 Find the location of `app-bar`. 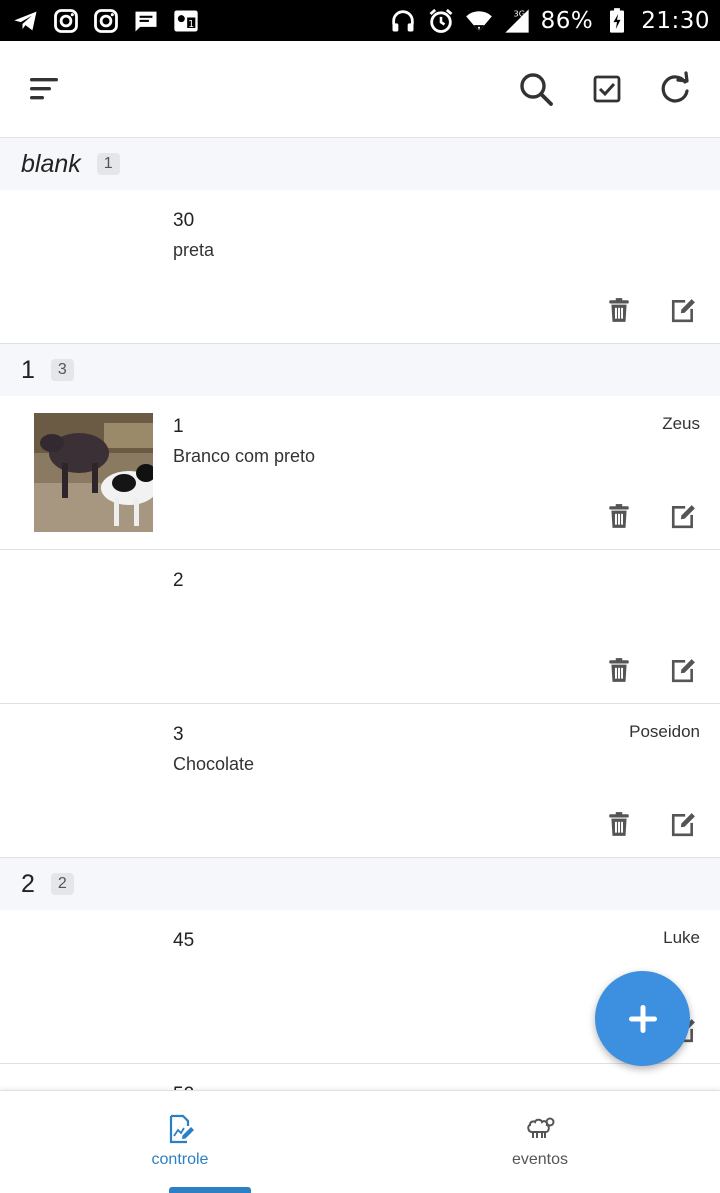

app-bar is located at coordinates (360, 89).